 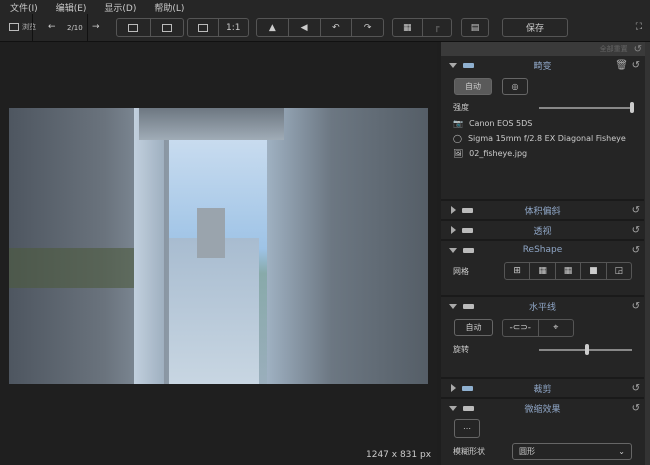 I want to click on grid-3x3-button: ▦, so click(x=543, y=271).